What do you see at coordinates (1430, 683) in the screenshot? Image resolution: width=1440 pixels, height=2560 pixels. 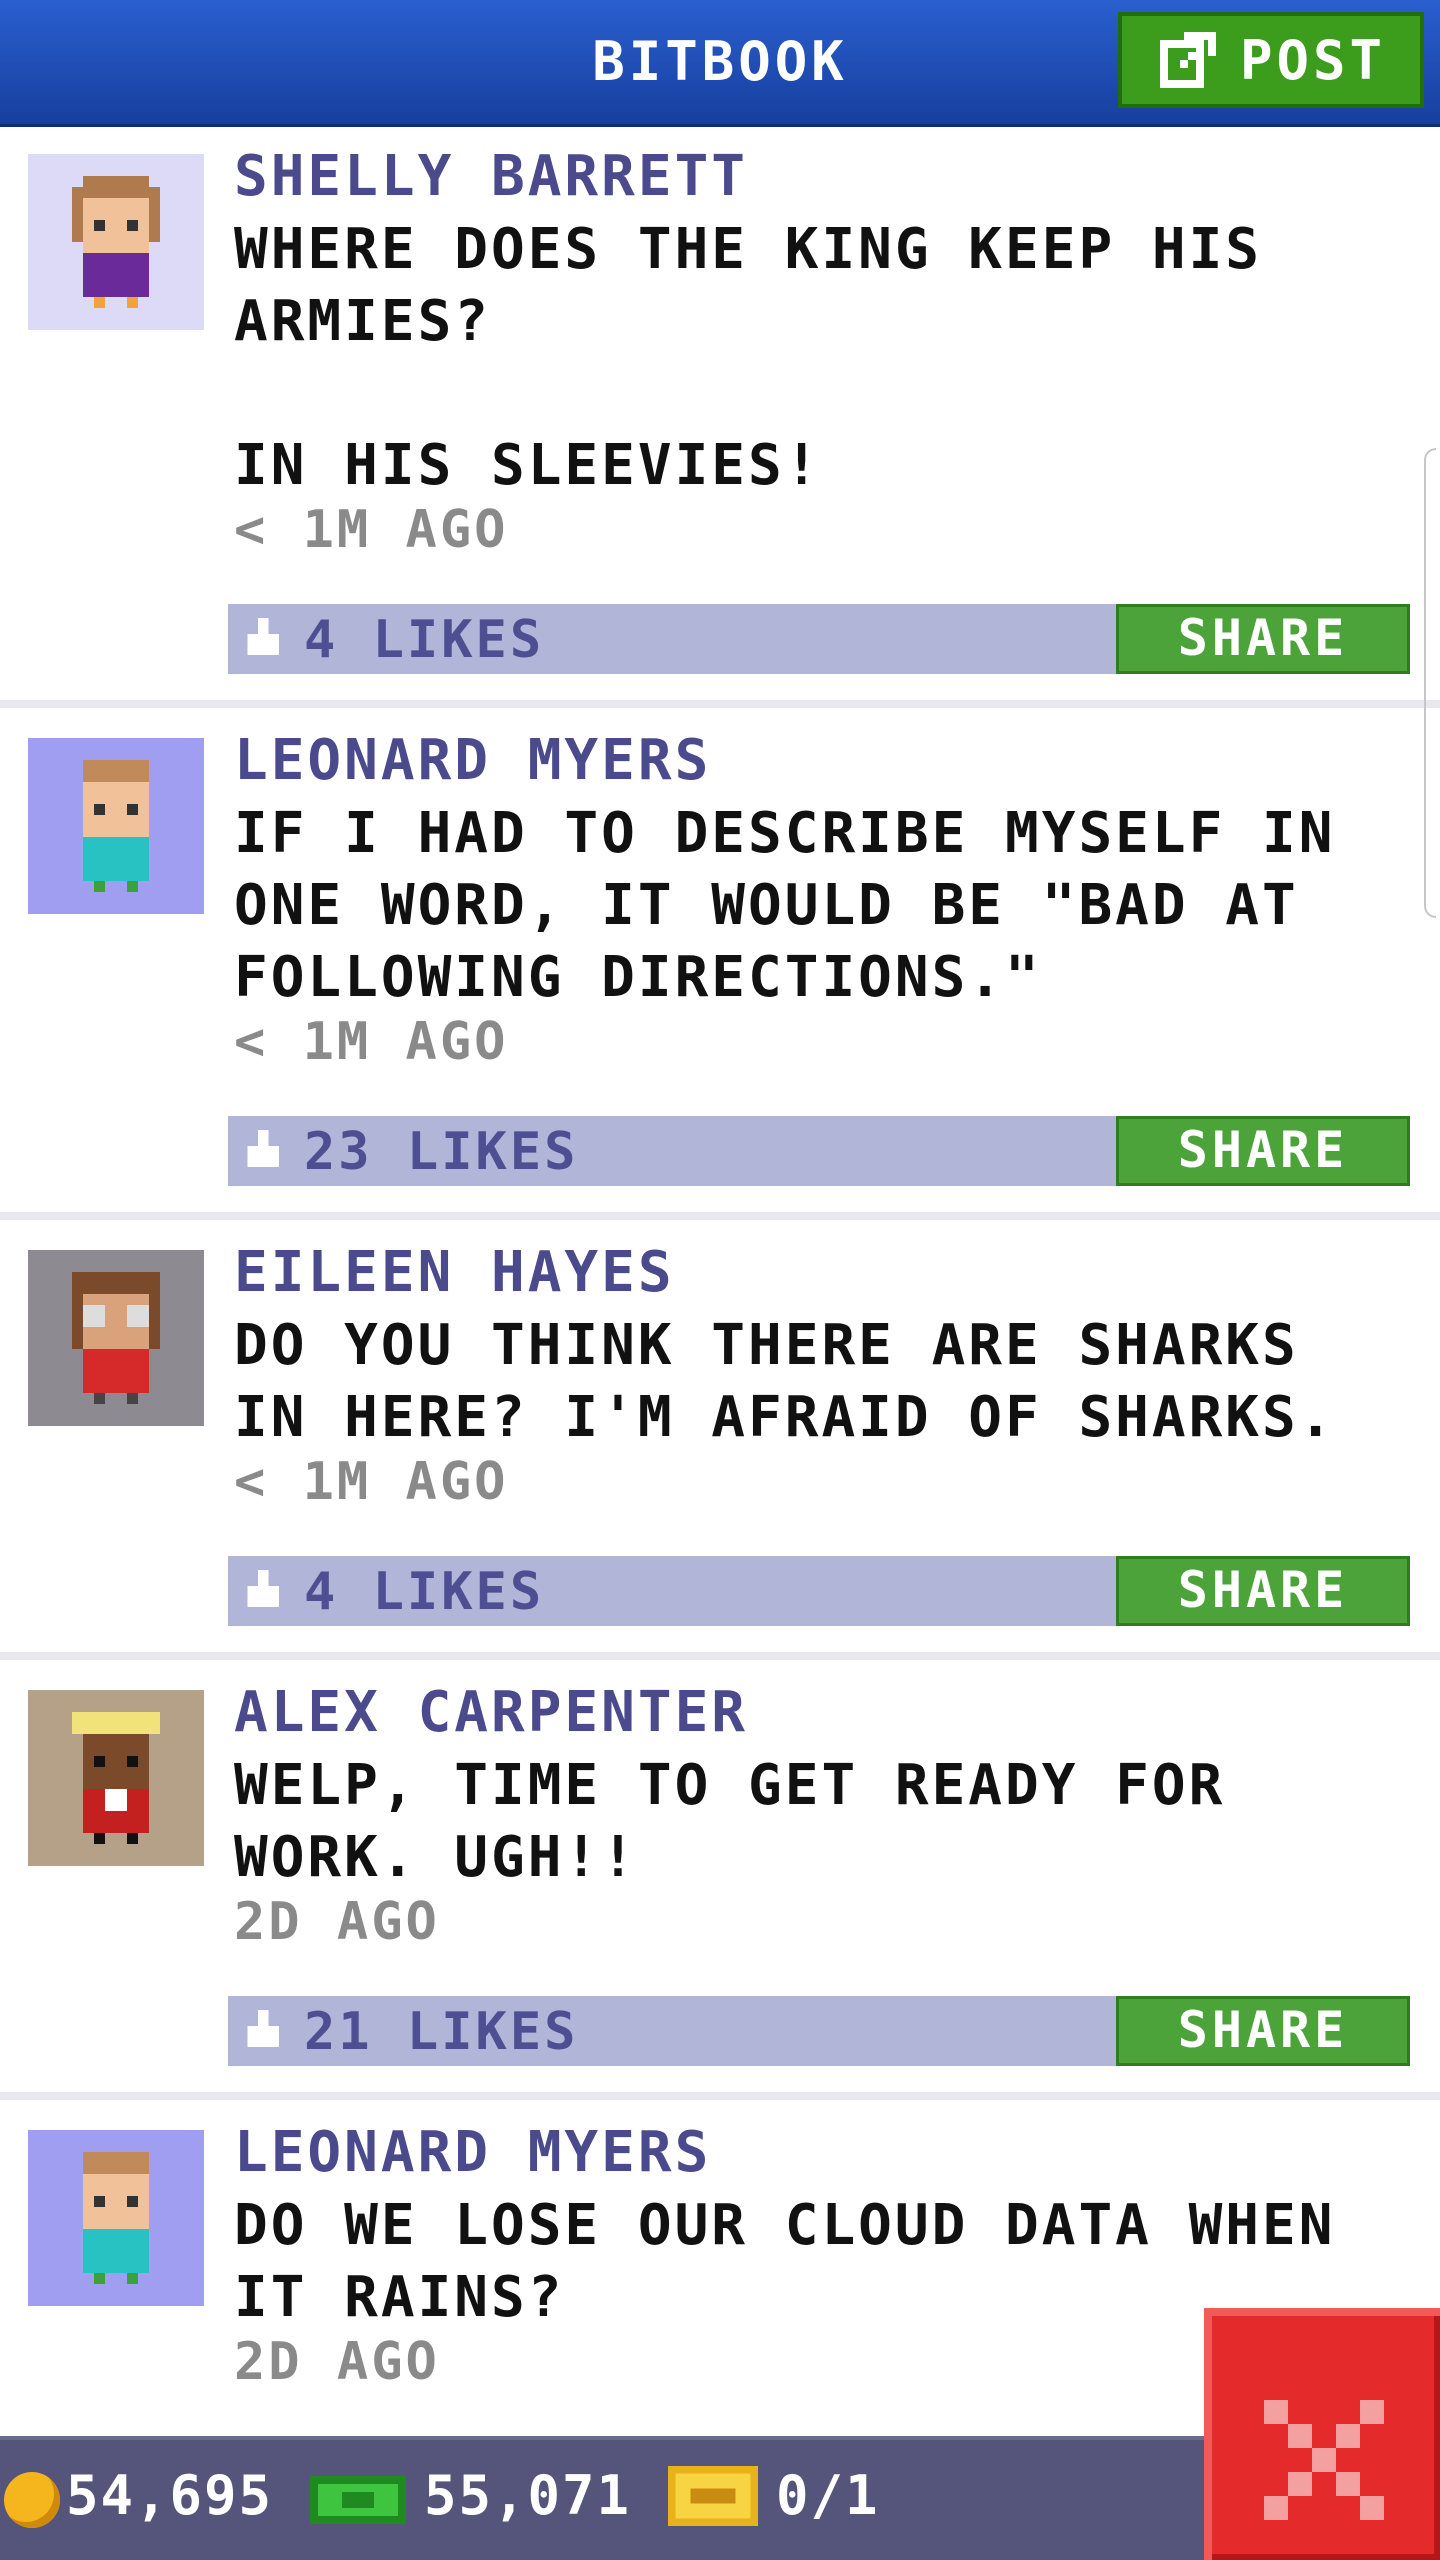 I see `scrollbar` at bounding box center [1430, 683].